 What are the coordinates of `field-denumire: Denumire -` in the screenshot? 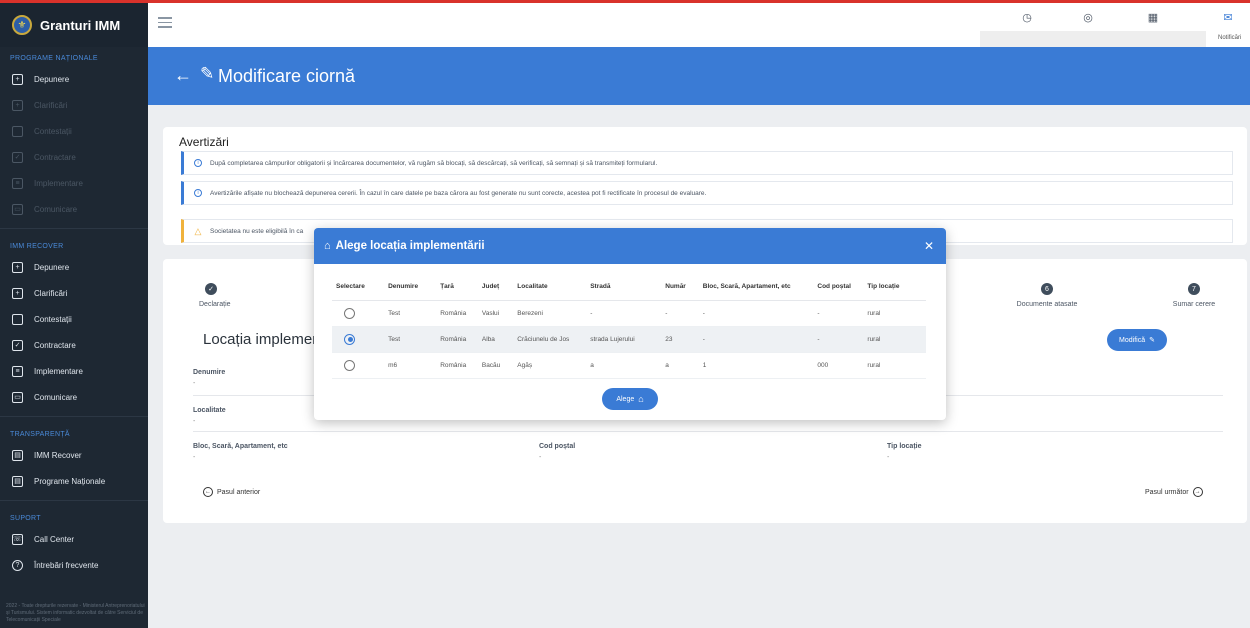 It's located at (209, 378).